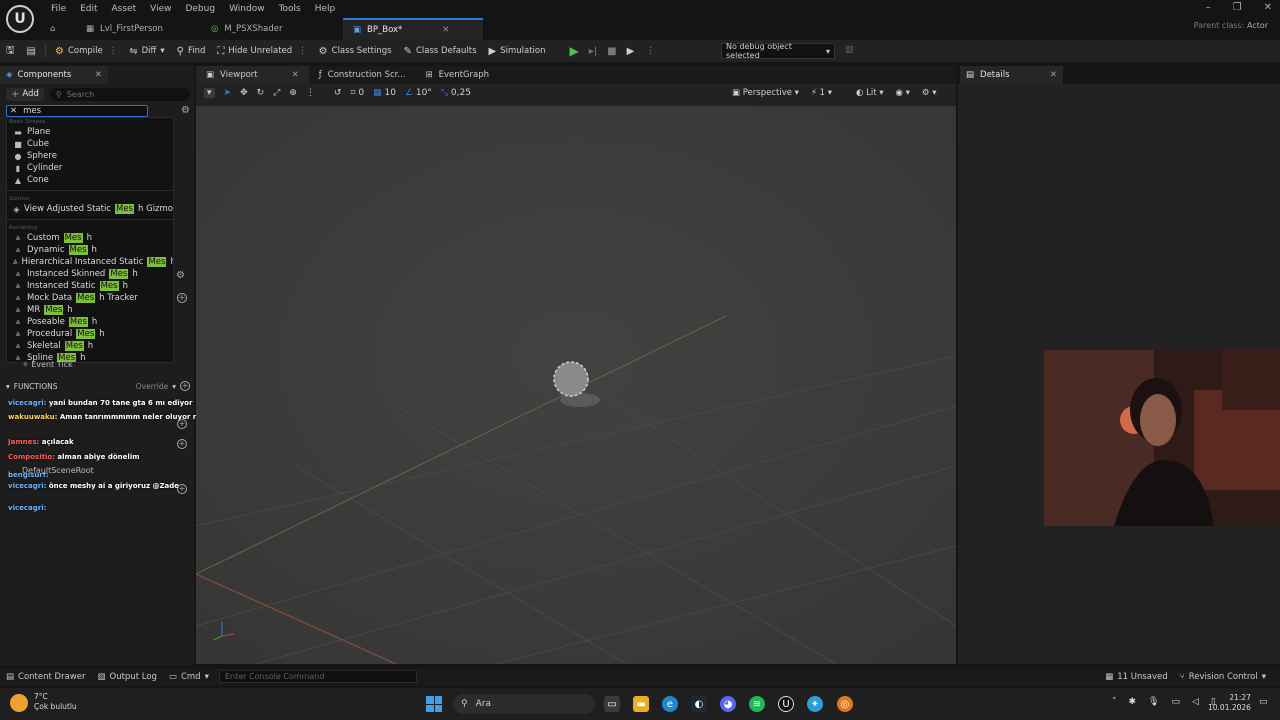 This screenshot has width=1280, height=720. What do you see at coordinates (1263, 702) in the screenshot?
I see `notification-icon: ▭` at bounding box center [1263, 702].